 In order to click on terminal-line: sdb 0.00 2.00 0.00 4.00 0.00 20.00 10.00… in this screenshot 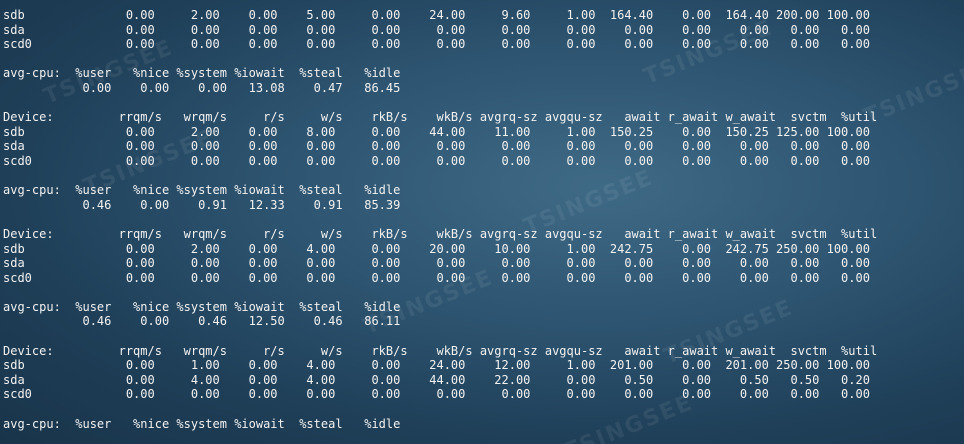, I will do `click(436, 248)`.